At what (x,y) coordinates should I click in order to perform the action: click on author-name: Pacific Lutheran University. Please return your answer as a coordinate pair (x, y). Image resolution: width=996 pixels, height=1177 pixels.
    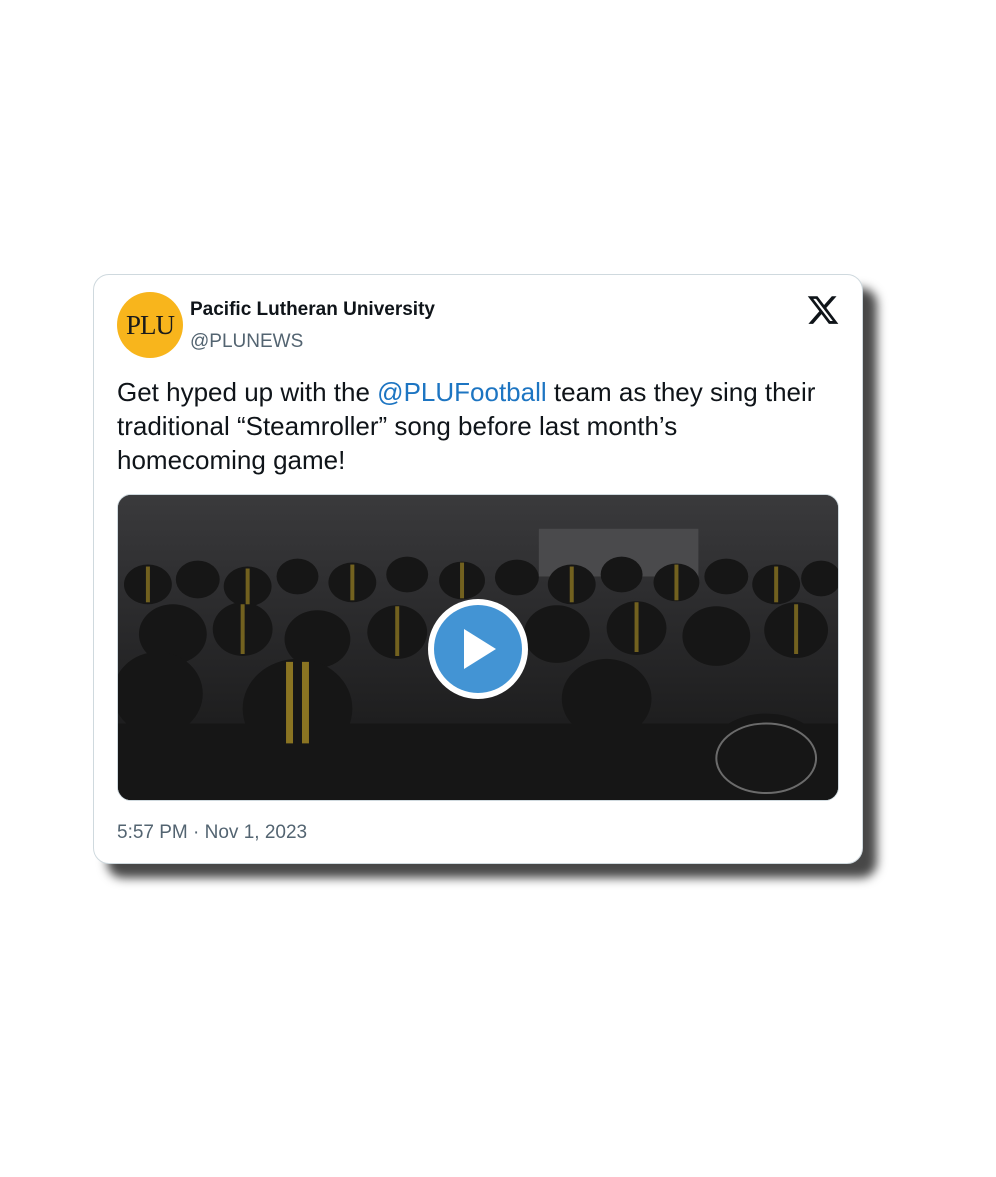
    Looking at the image, I should click on (312, 310).